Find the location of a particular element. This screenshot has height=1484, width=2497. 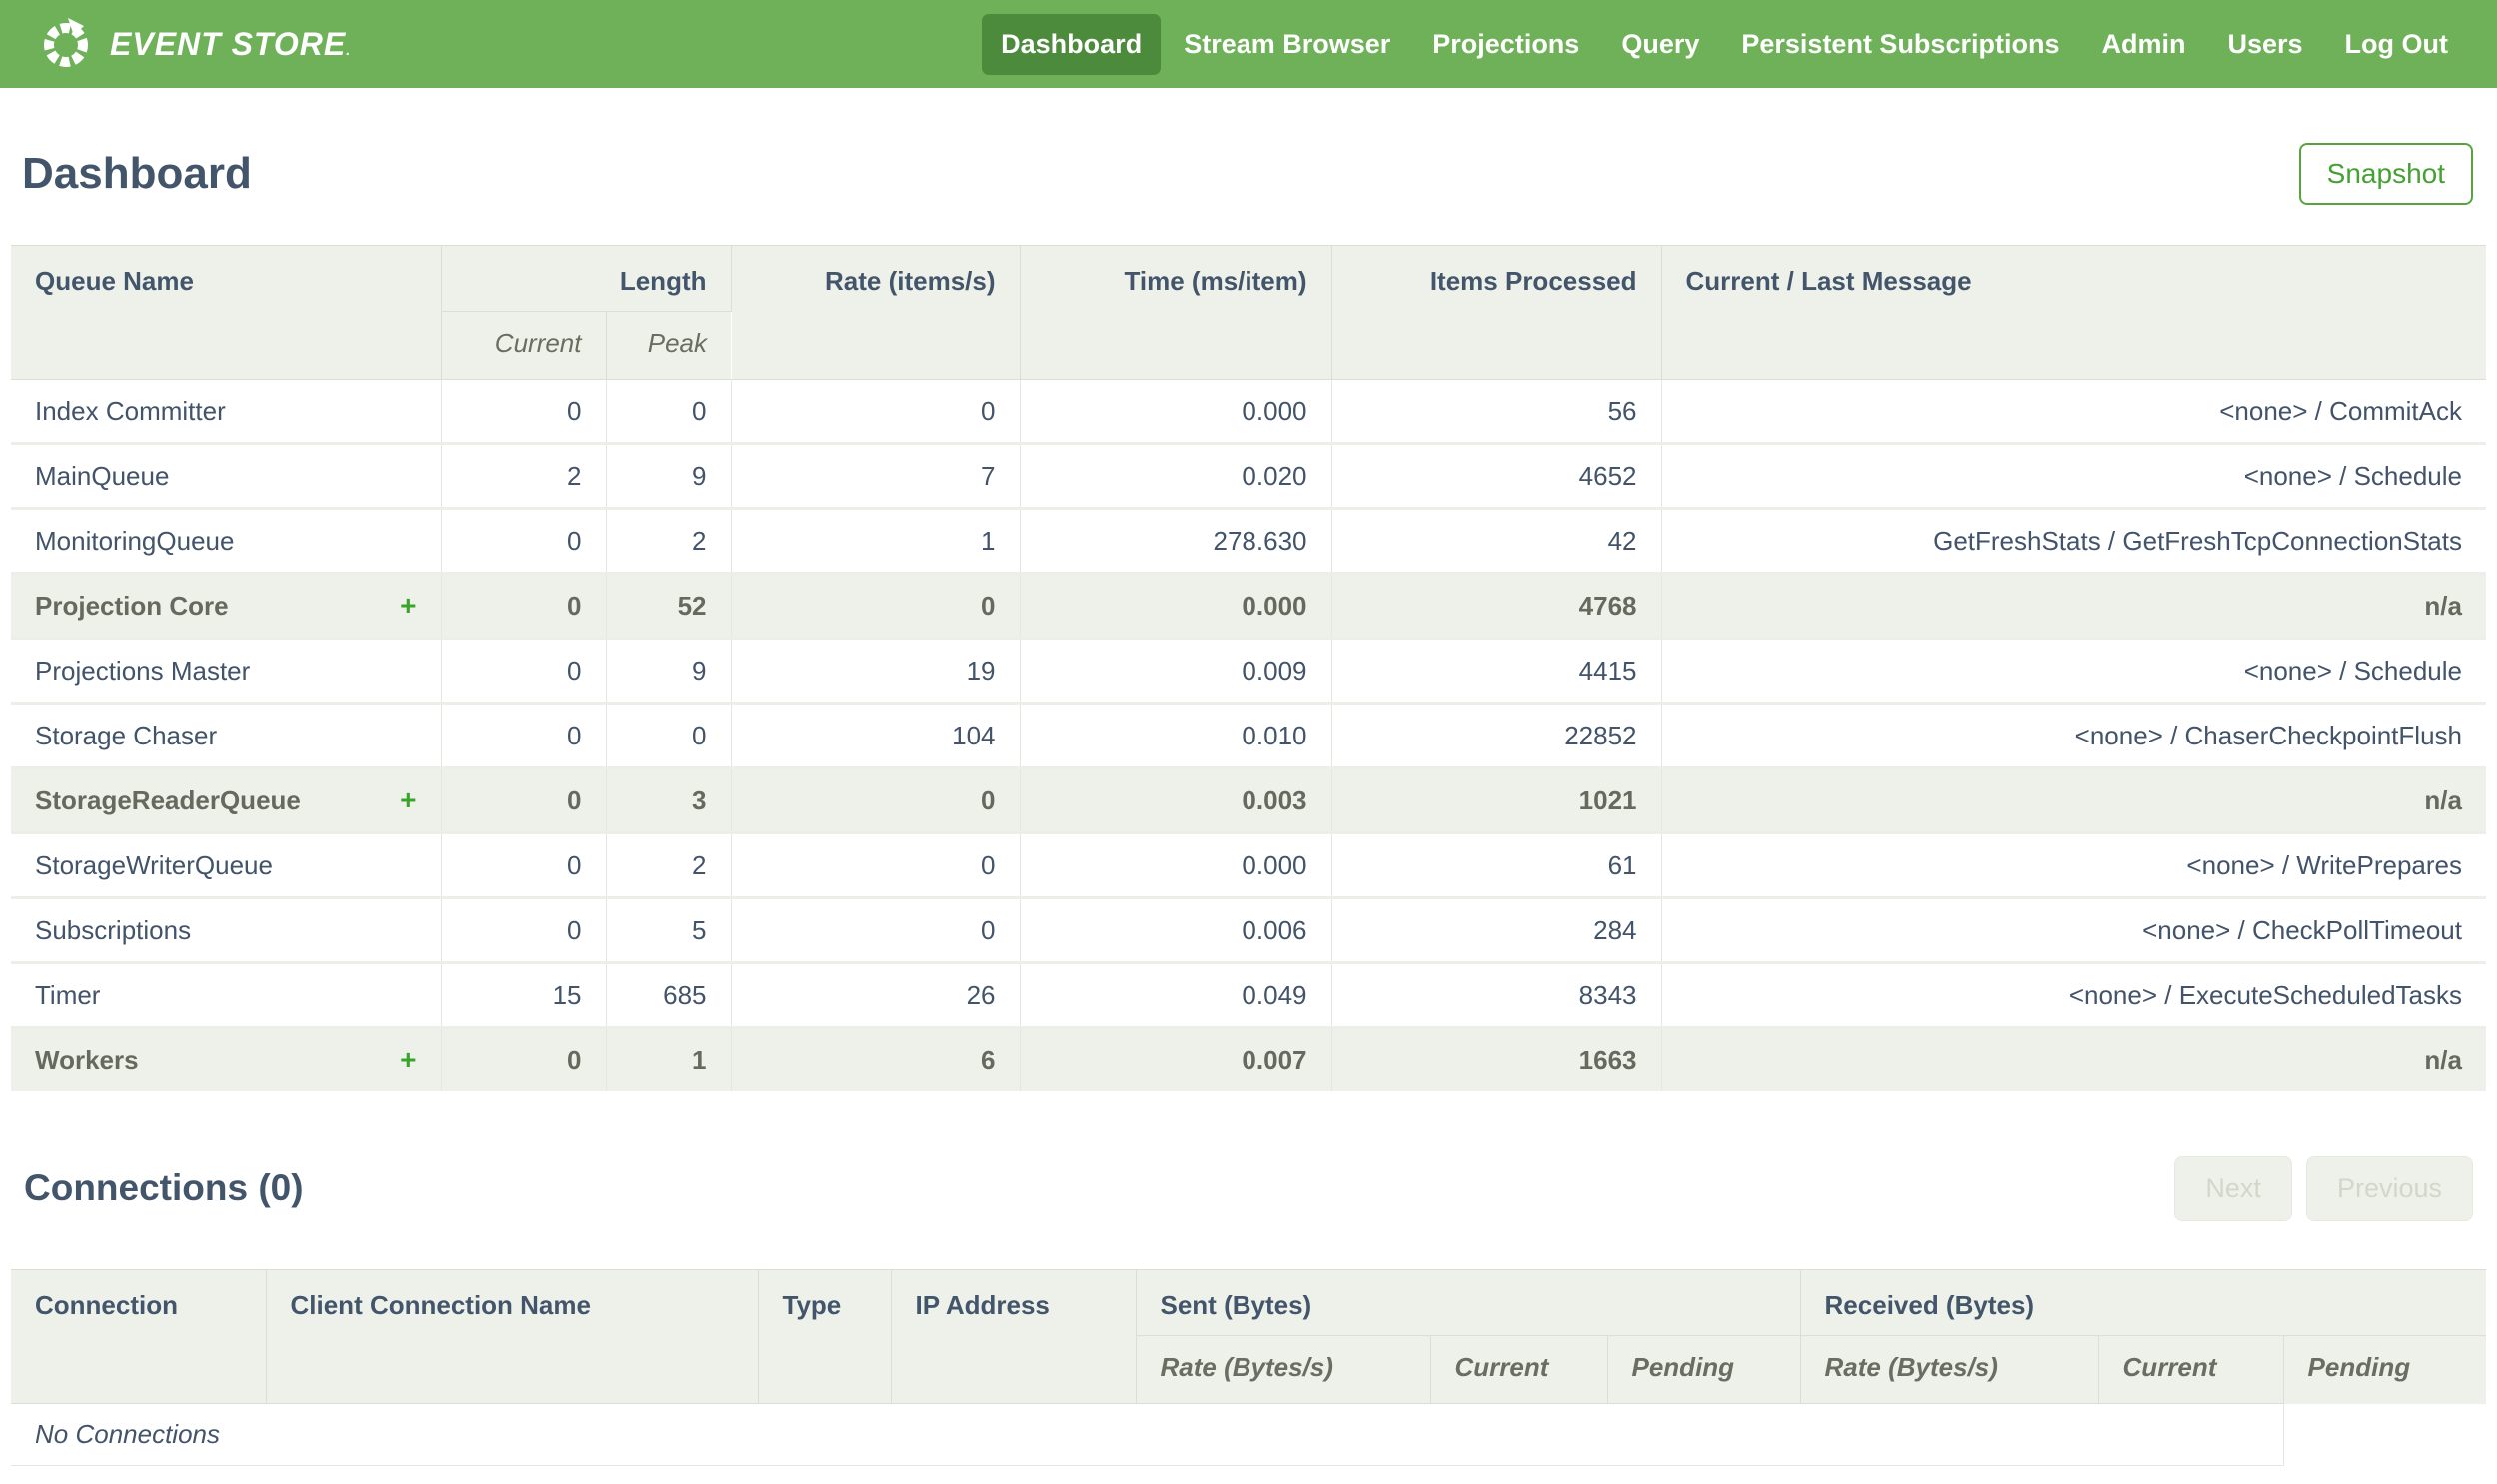

connections-table-body: No Connections is located at coordinates (1248, 1434).